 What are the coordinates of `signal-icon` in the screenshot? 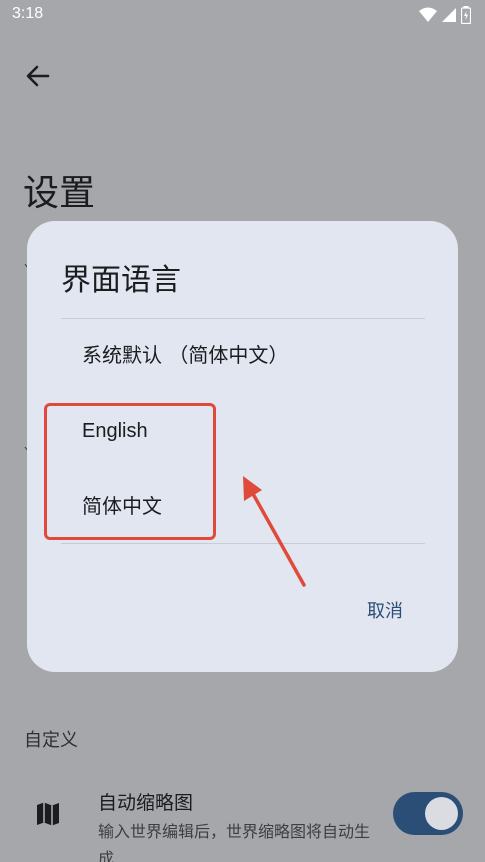 It's located at (449, 15).